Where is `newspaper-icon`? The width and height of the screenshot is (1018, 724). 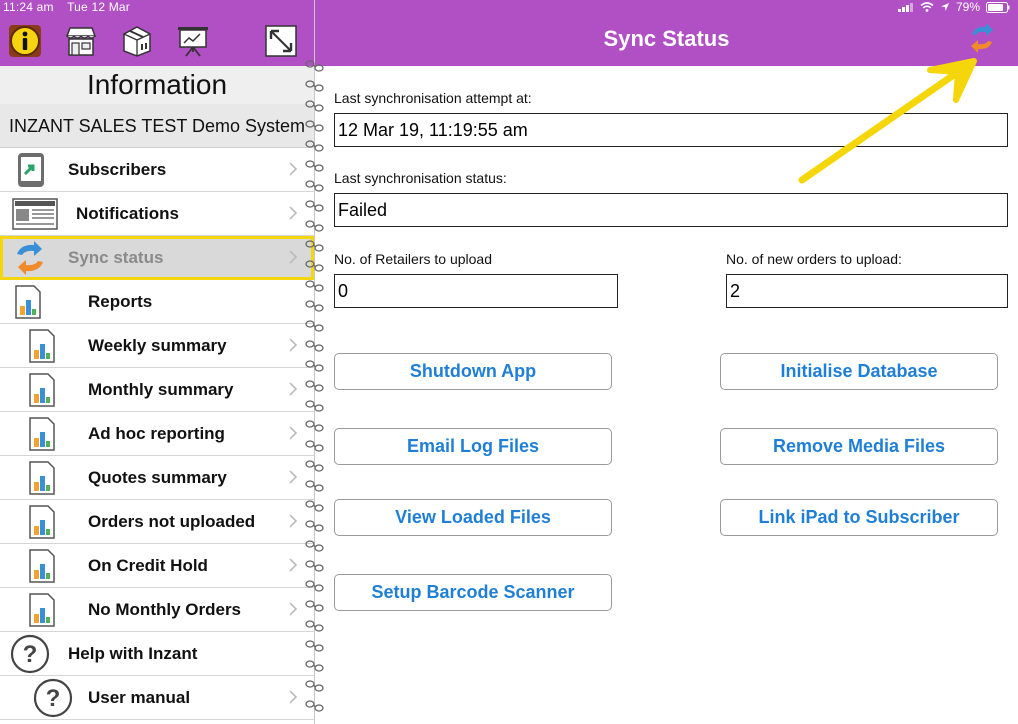 newspaper-icon is located at coordinates (35, 214).